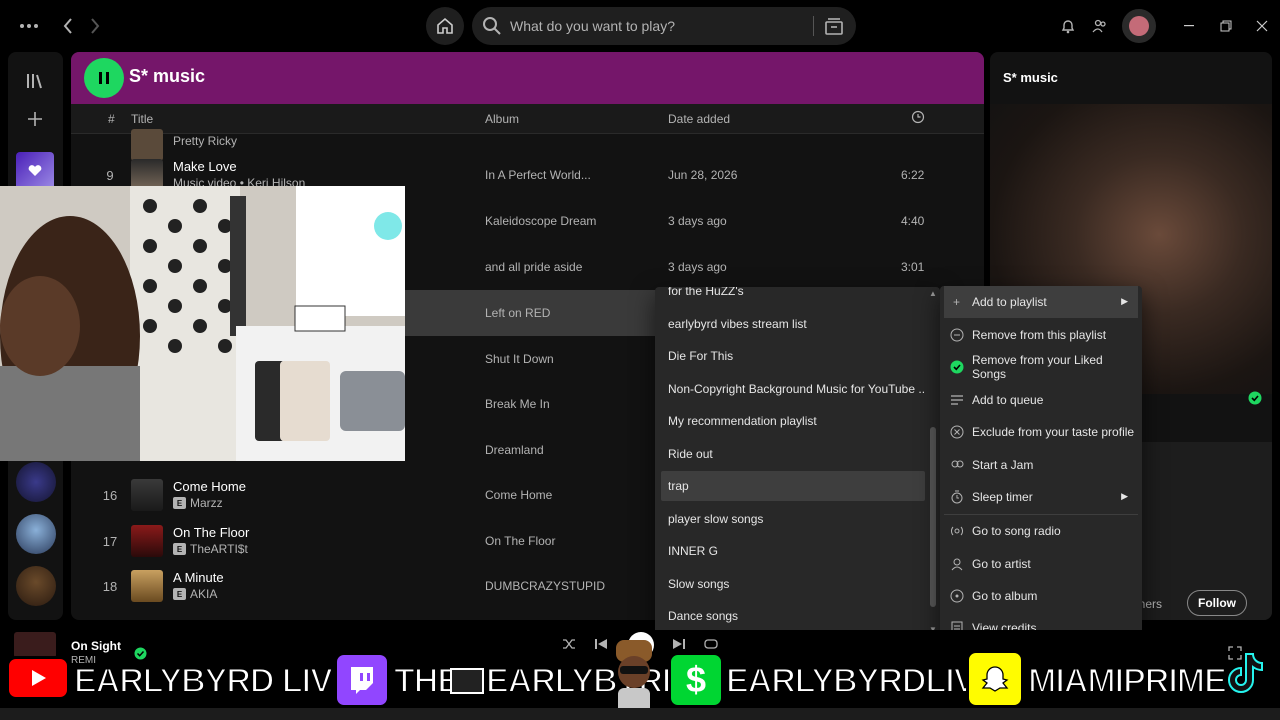 This screenshot has height=720, width=1280. I want to click on track-title: Make Love, so click(205, 166).